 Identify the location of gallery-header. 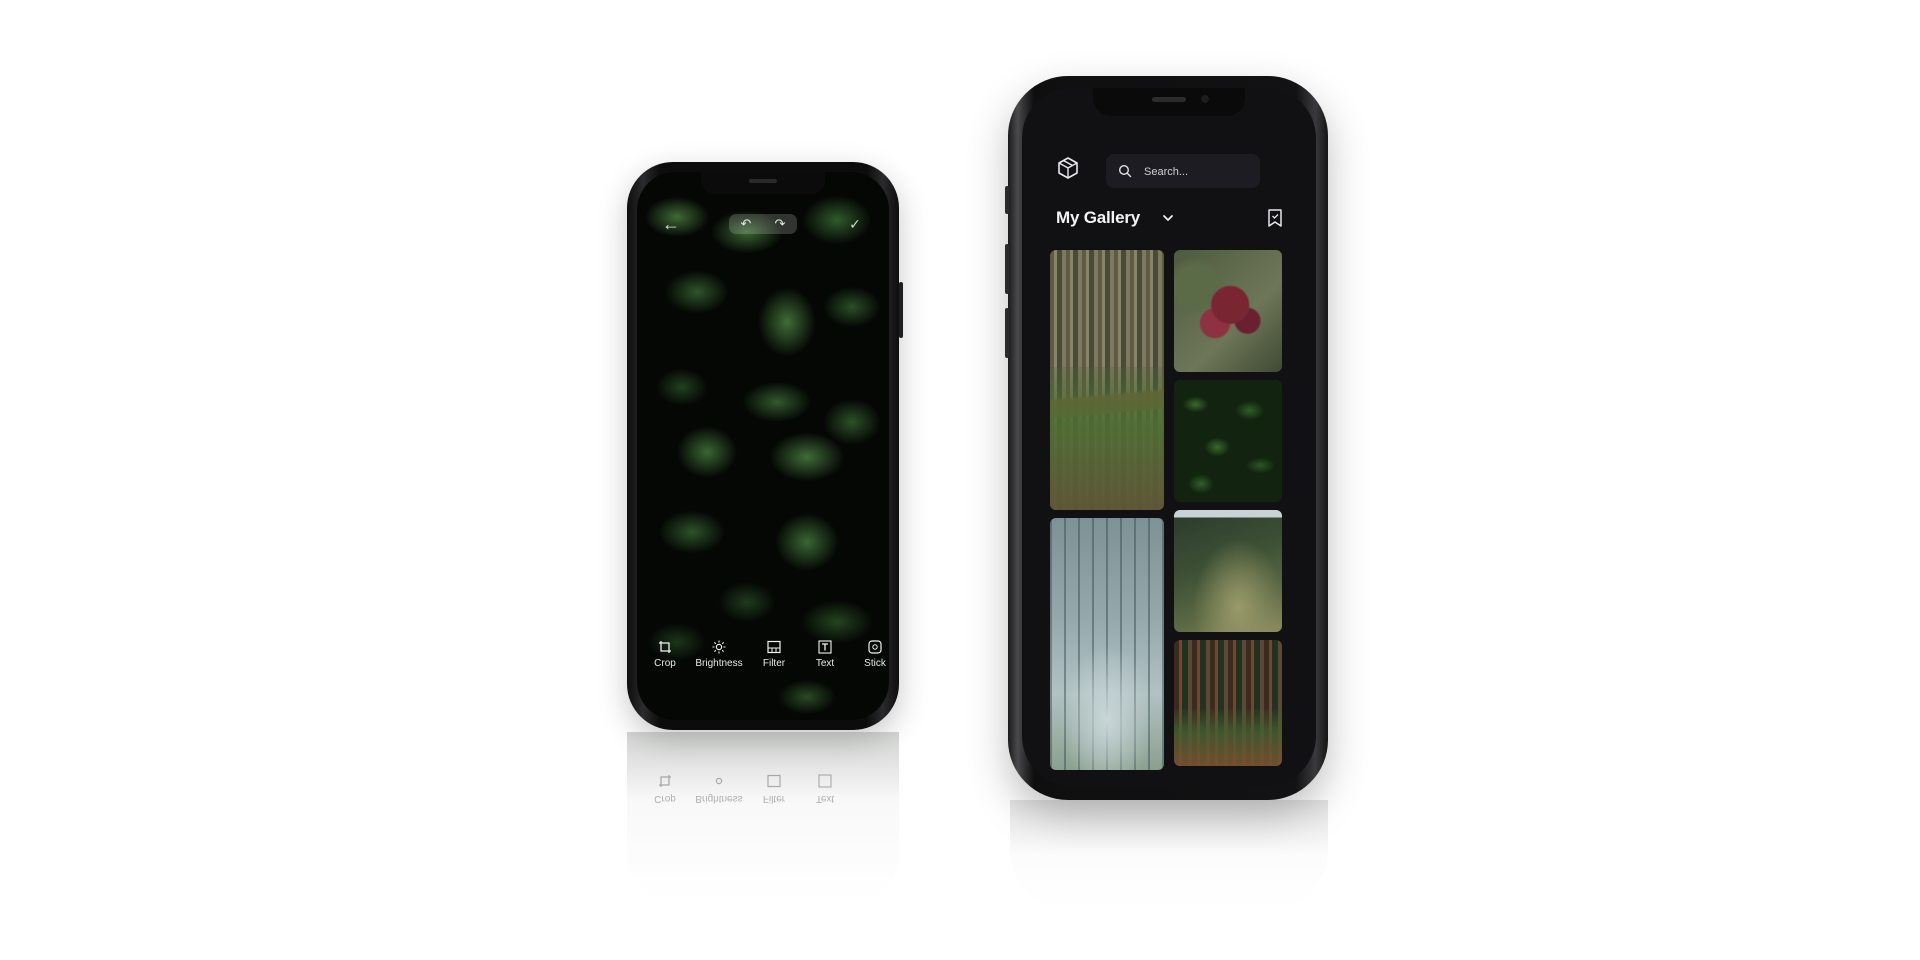
(1169, 169).